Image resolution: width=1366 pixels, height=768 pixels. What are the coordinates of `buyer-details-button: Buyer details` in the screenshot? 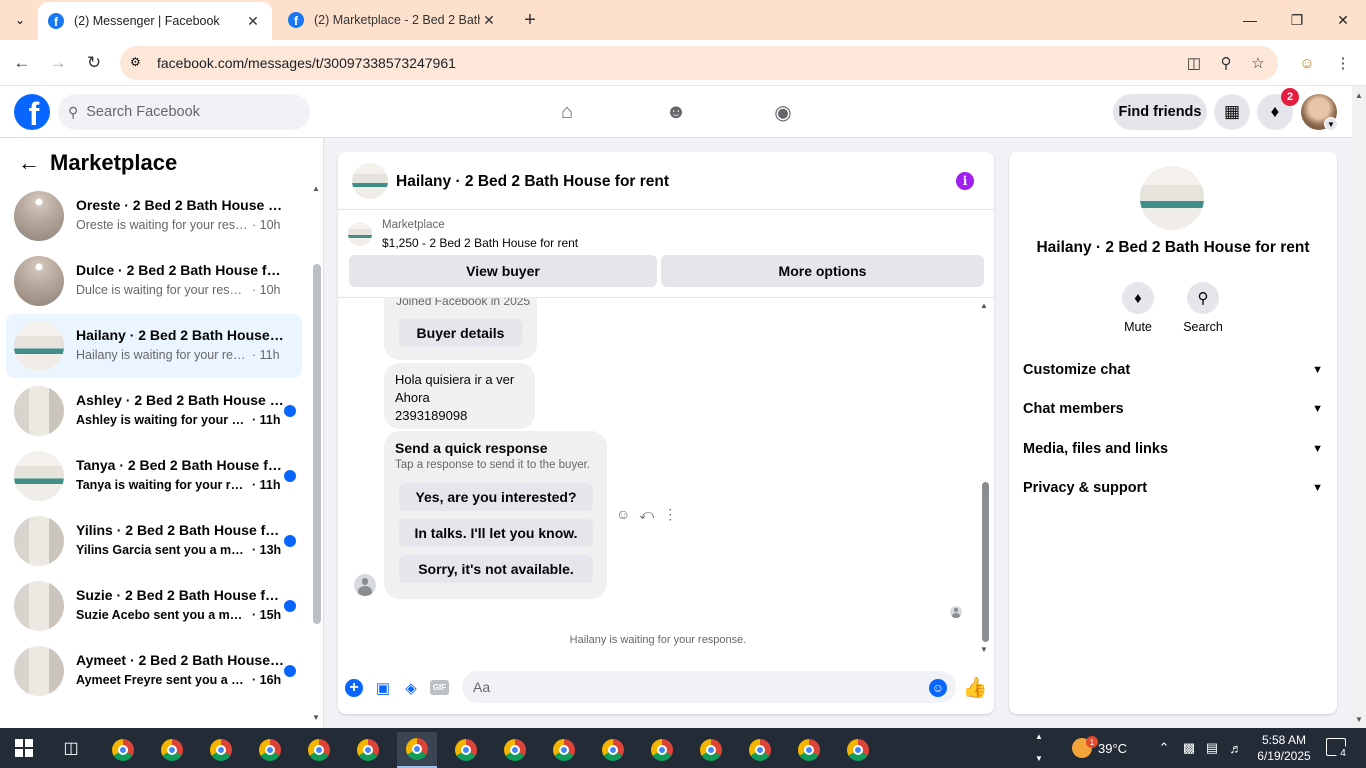 It's located at (460, 333).